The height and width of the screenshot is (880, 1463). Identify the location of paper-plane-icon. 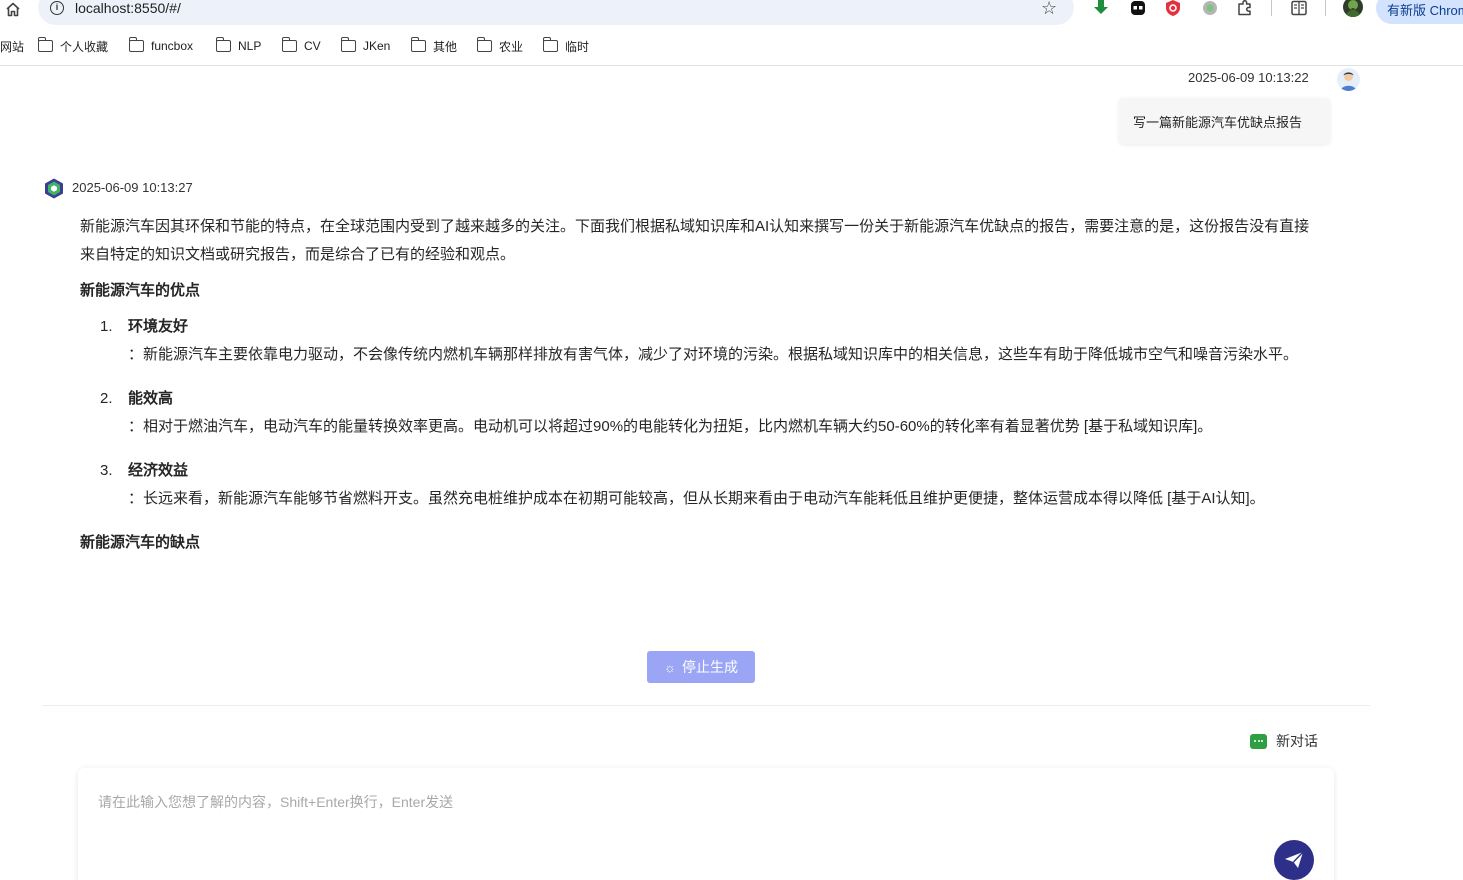
(1294, 859).